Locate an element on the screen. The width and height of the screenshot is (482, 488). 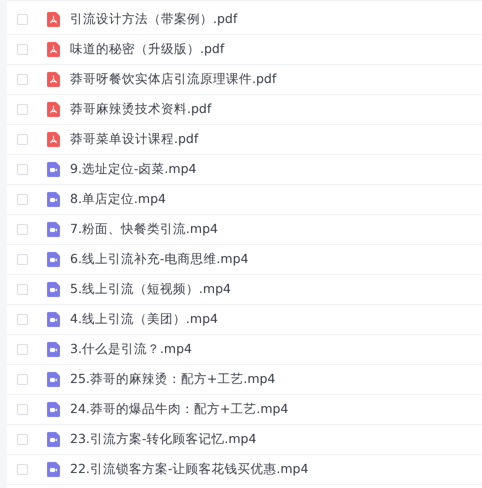
file-name: 25.莽哥的麻辣烫：配方+工艺.mp4 is located at coordinates (173, 379).